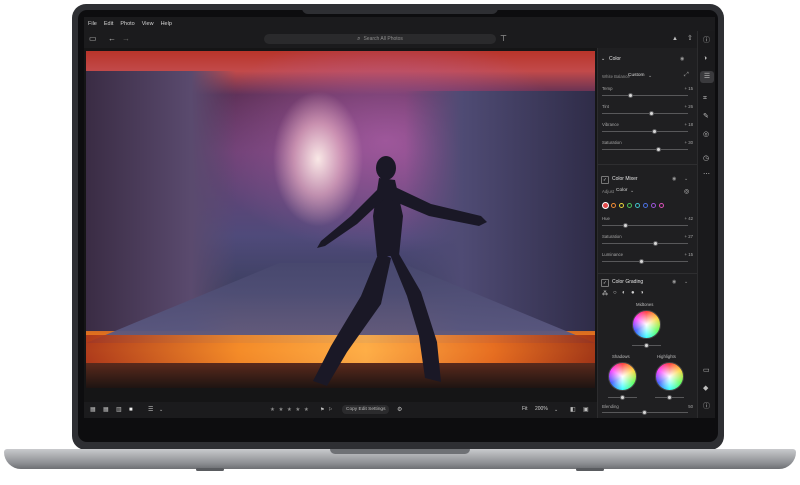 The width and height of the screenshot is (800, 485). I want to click on blending-slider-knob, so click(644, 412).